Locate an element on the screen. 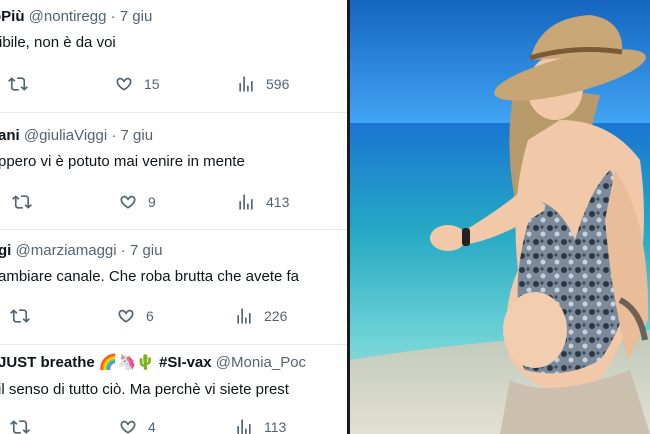 The image size is (650, 434). tweet-header: gi @marziamaggi · 7 giu is located at coordinates (81, 250).